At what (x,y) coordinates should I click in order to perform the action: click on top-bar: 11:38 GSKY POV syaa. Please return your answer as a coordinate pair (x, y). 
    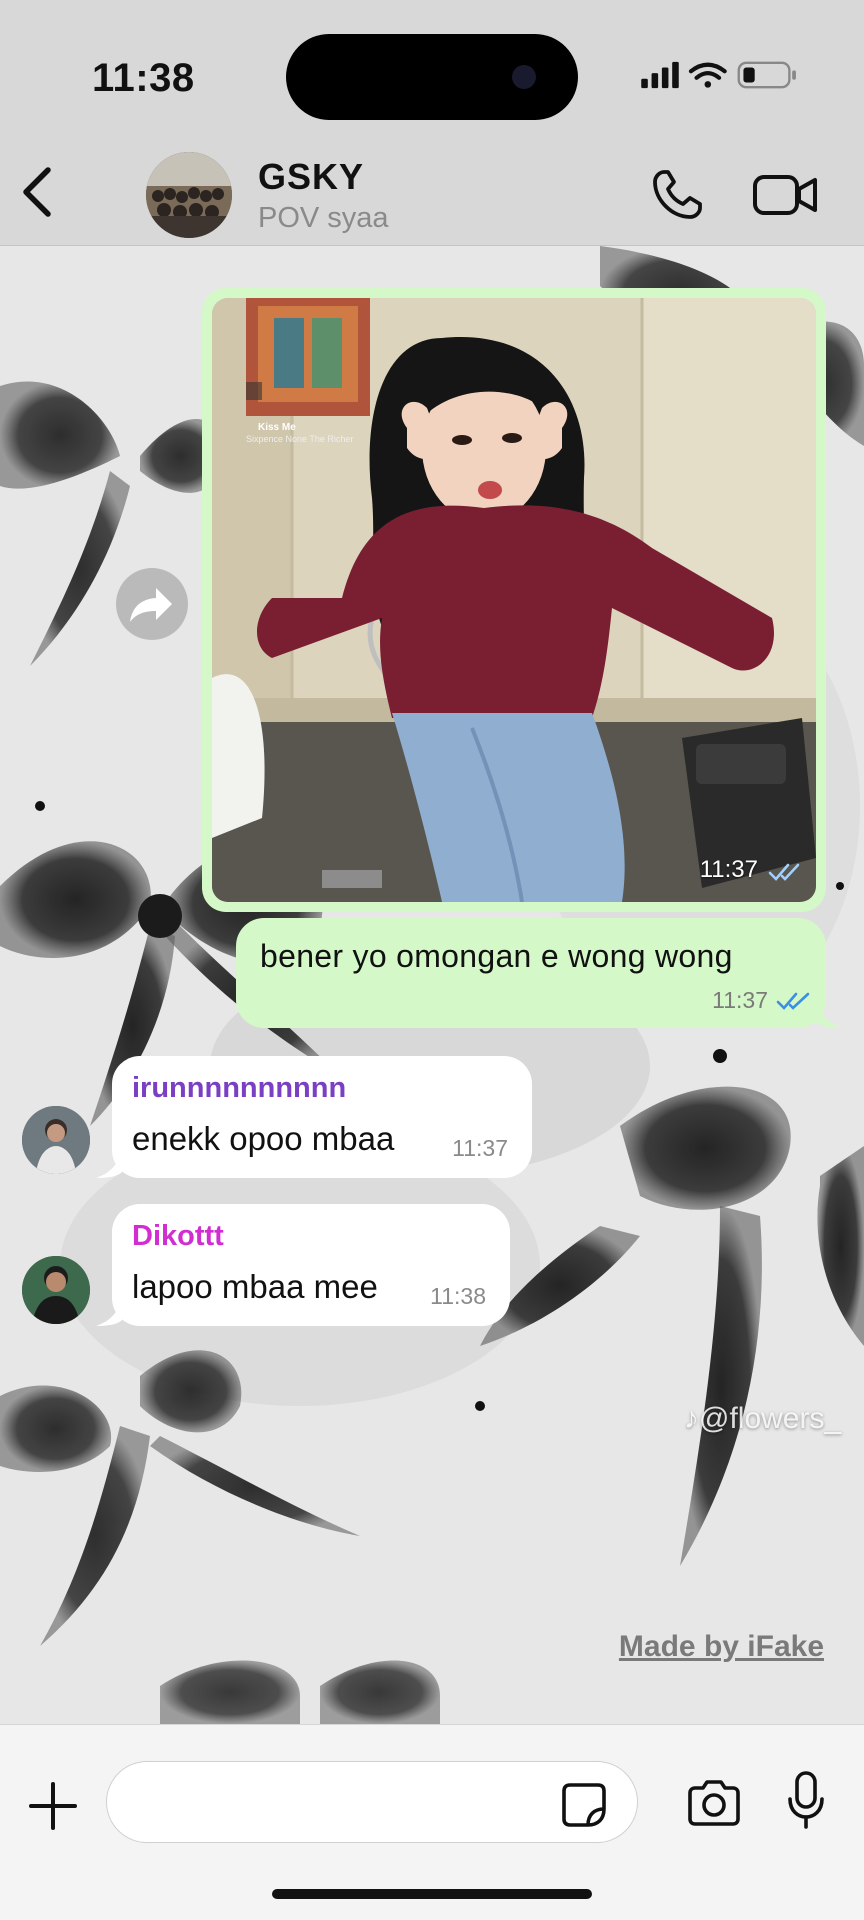
    Looking at the image, I should click on (432, 123).